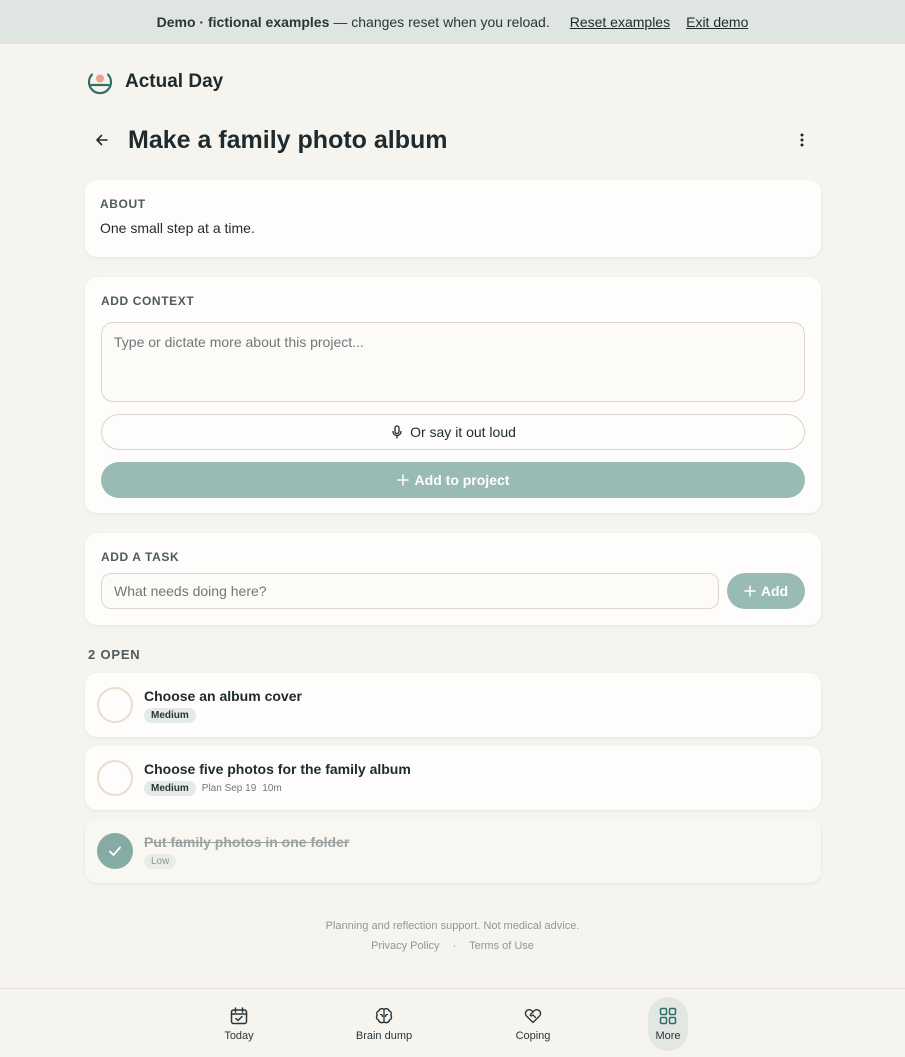  What do you see at coordinates (247, 841) in the screenshot?
I see `task-title: Put family photos in one folder` at bounding box center [247, 841].